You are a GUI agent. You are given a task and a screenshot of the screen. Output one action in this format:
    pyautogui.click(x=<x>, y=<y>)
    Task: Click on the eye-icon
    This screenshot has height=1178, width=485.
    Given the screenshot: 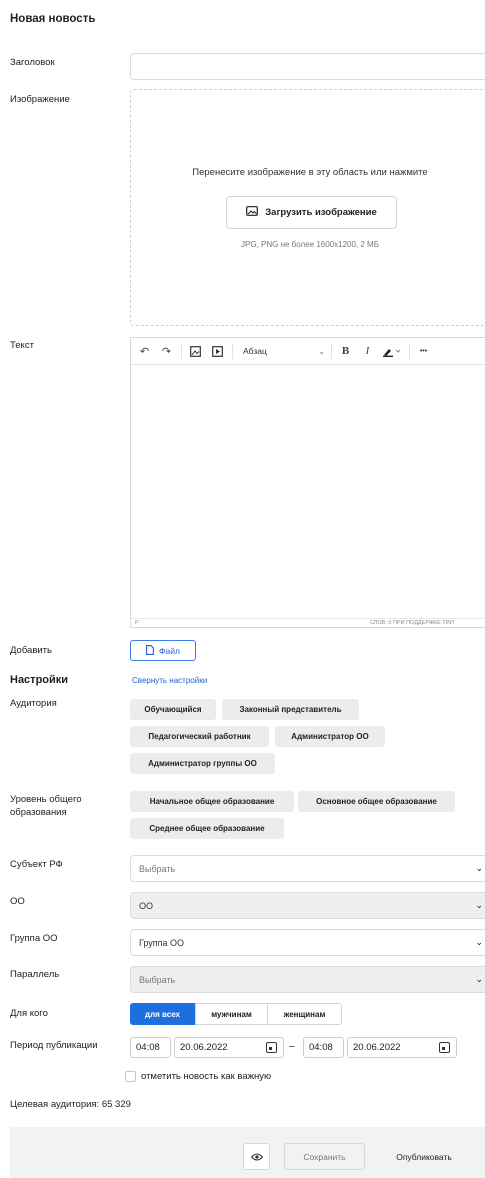 What is the action you would take?
    pyautogui.click(x=256, y=1157)
    